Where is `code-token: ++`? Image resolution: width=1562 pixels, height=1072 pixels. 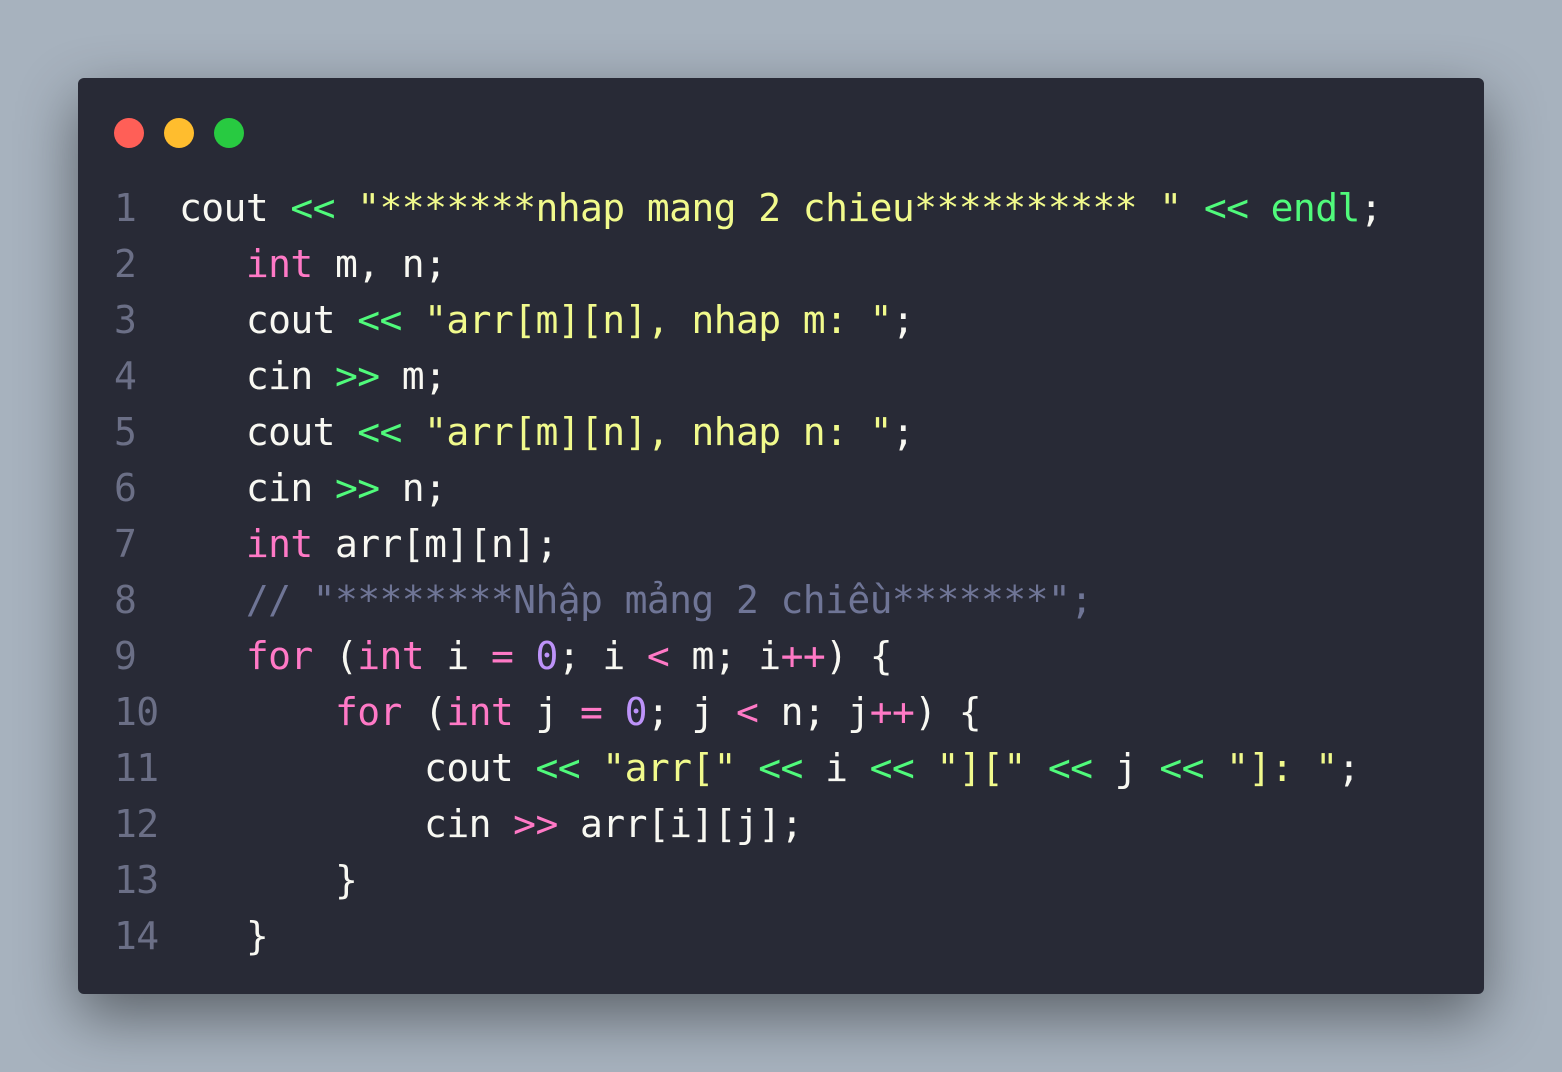
code-token: ++ is located at coordinates (892, 712).